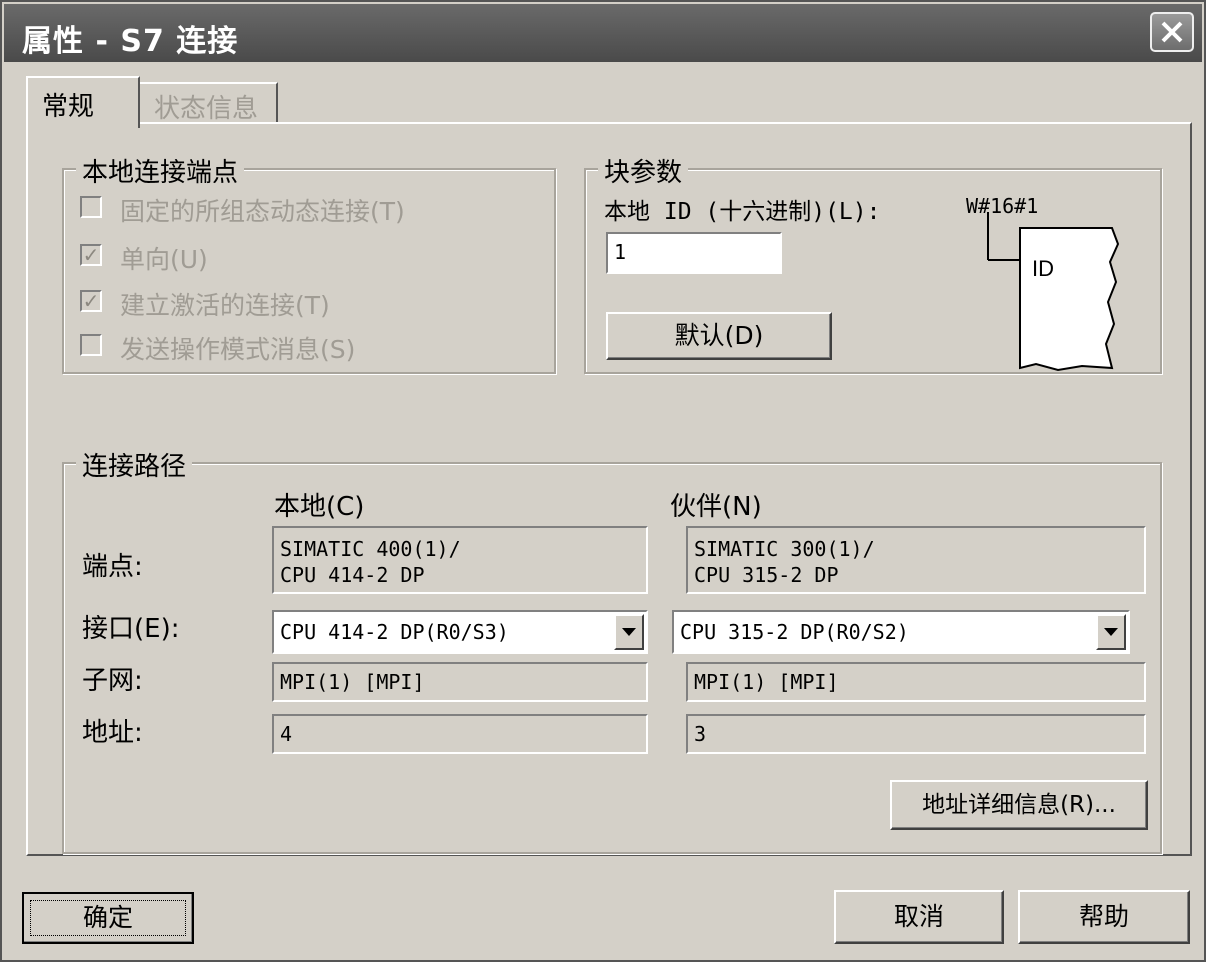 The image size is (1206, 962). Describe the element at coordinates (83, 102) in the screenshot. I see `tab-general: 常规` at that location.